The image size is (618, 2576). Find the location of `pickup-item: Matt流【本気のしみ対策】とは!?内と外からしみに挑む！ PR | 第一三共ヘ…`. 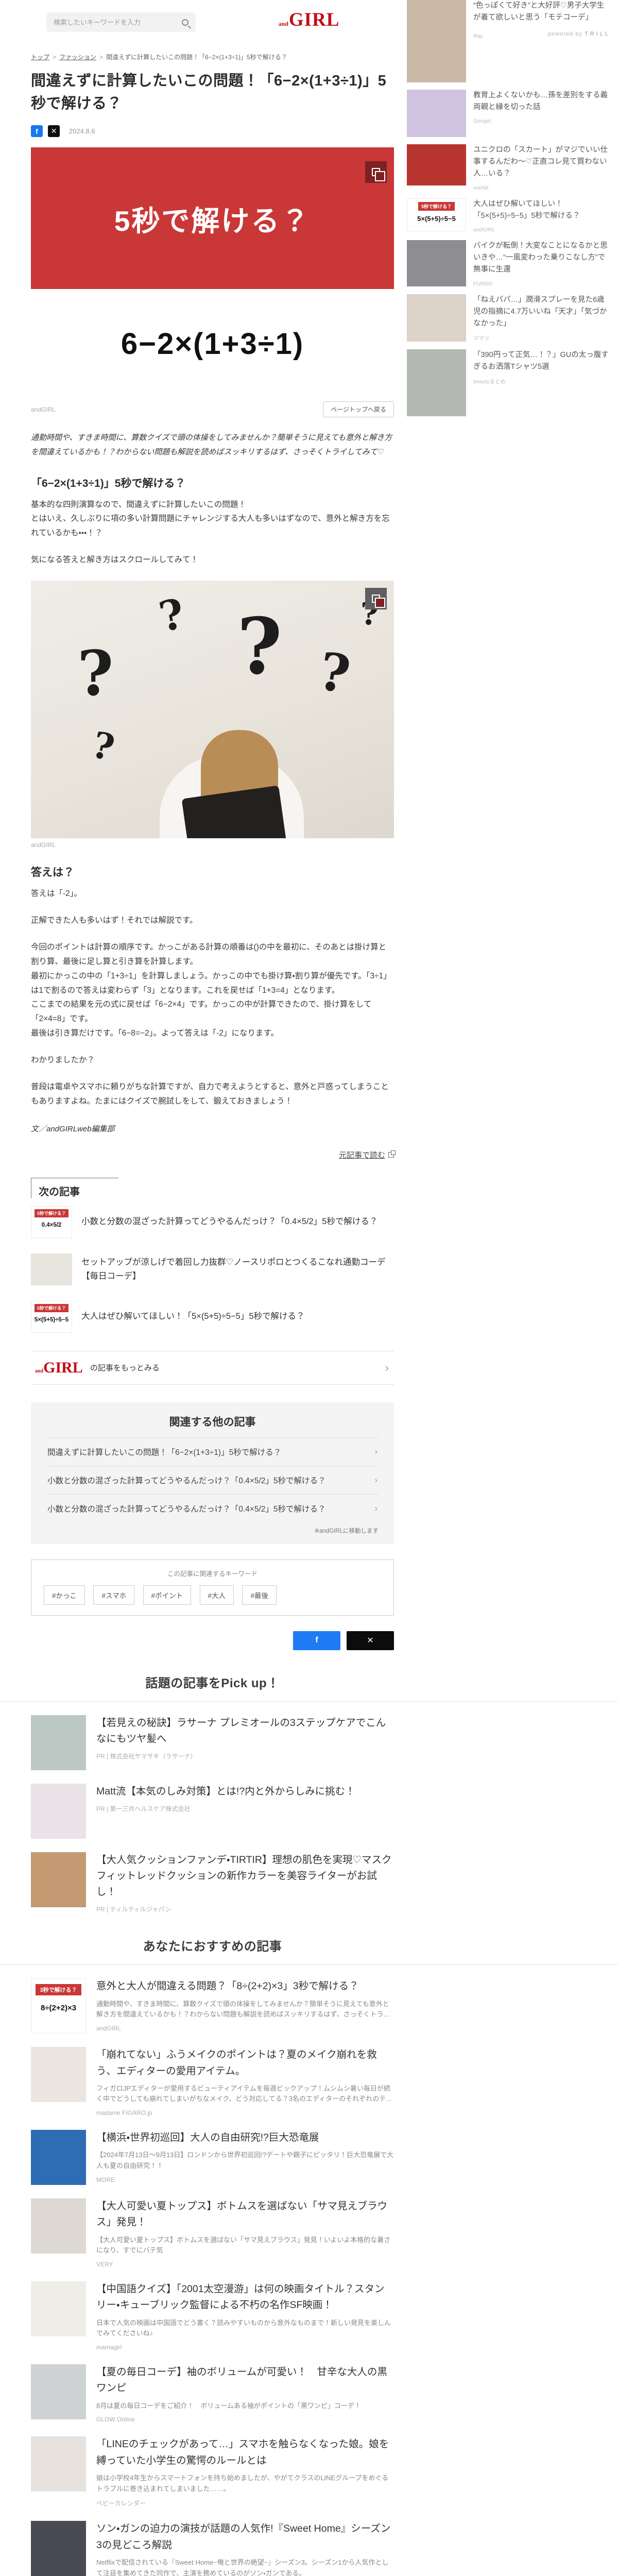

pickup-item: Matt流【本気のしみ対策】とは!?内と外からしみに挑む！ PR | 第一三共ヘ… is located at coordinates (213, 1811).